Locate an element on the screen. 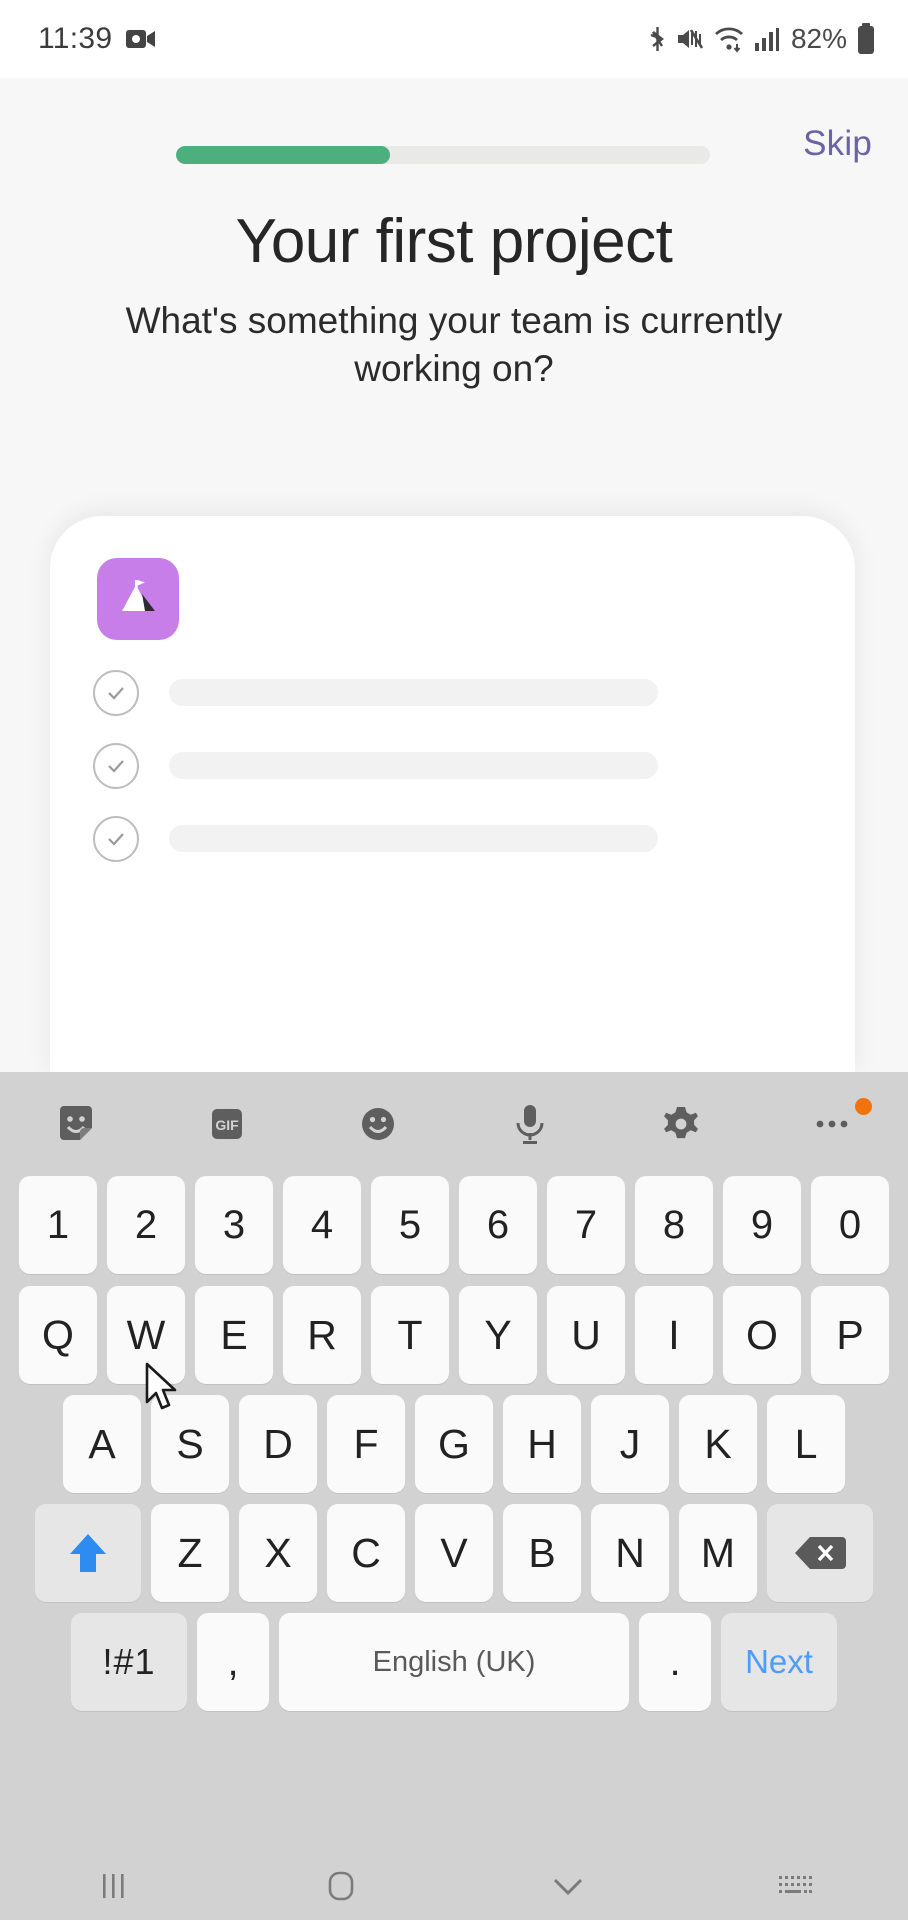 The width and height of the screenshot is (908, 1920). wifi-icon is located at coordinates (729, 39).